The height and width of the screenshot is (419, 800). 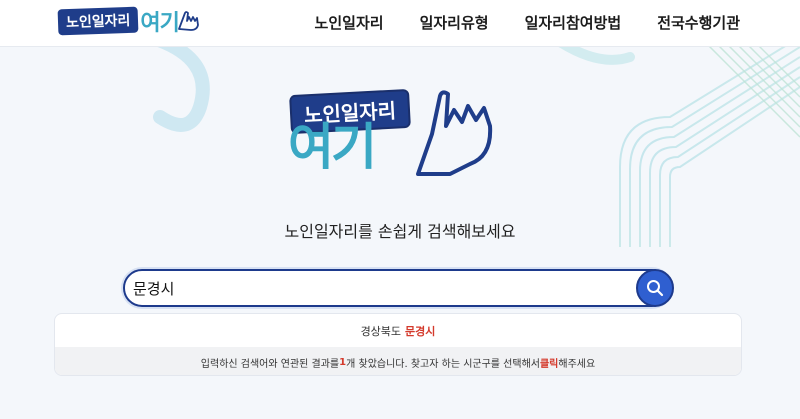 I want to click on result-msg-before: 입력하신 검색어와 연관된 결과를, so click(x=270, y=364).